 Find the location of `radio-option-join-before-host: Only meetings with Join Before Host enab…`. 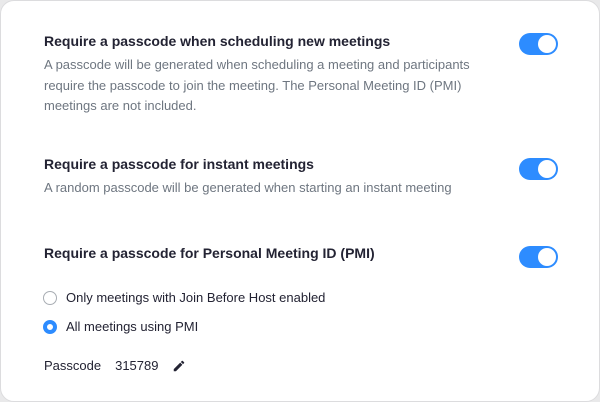

radio-option-join-before-host: Only meetings with Join Before Host enab… is located at coordinates (184, 297).